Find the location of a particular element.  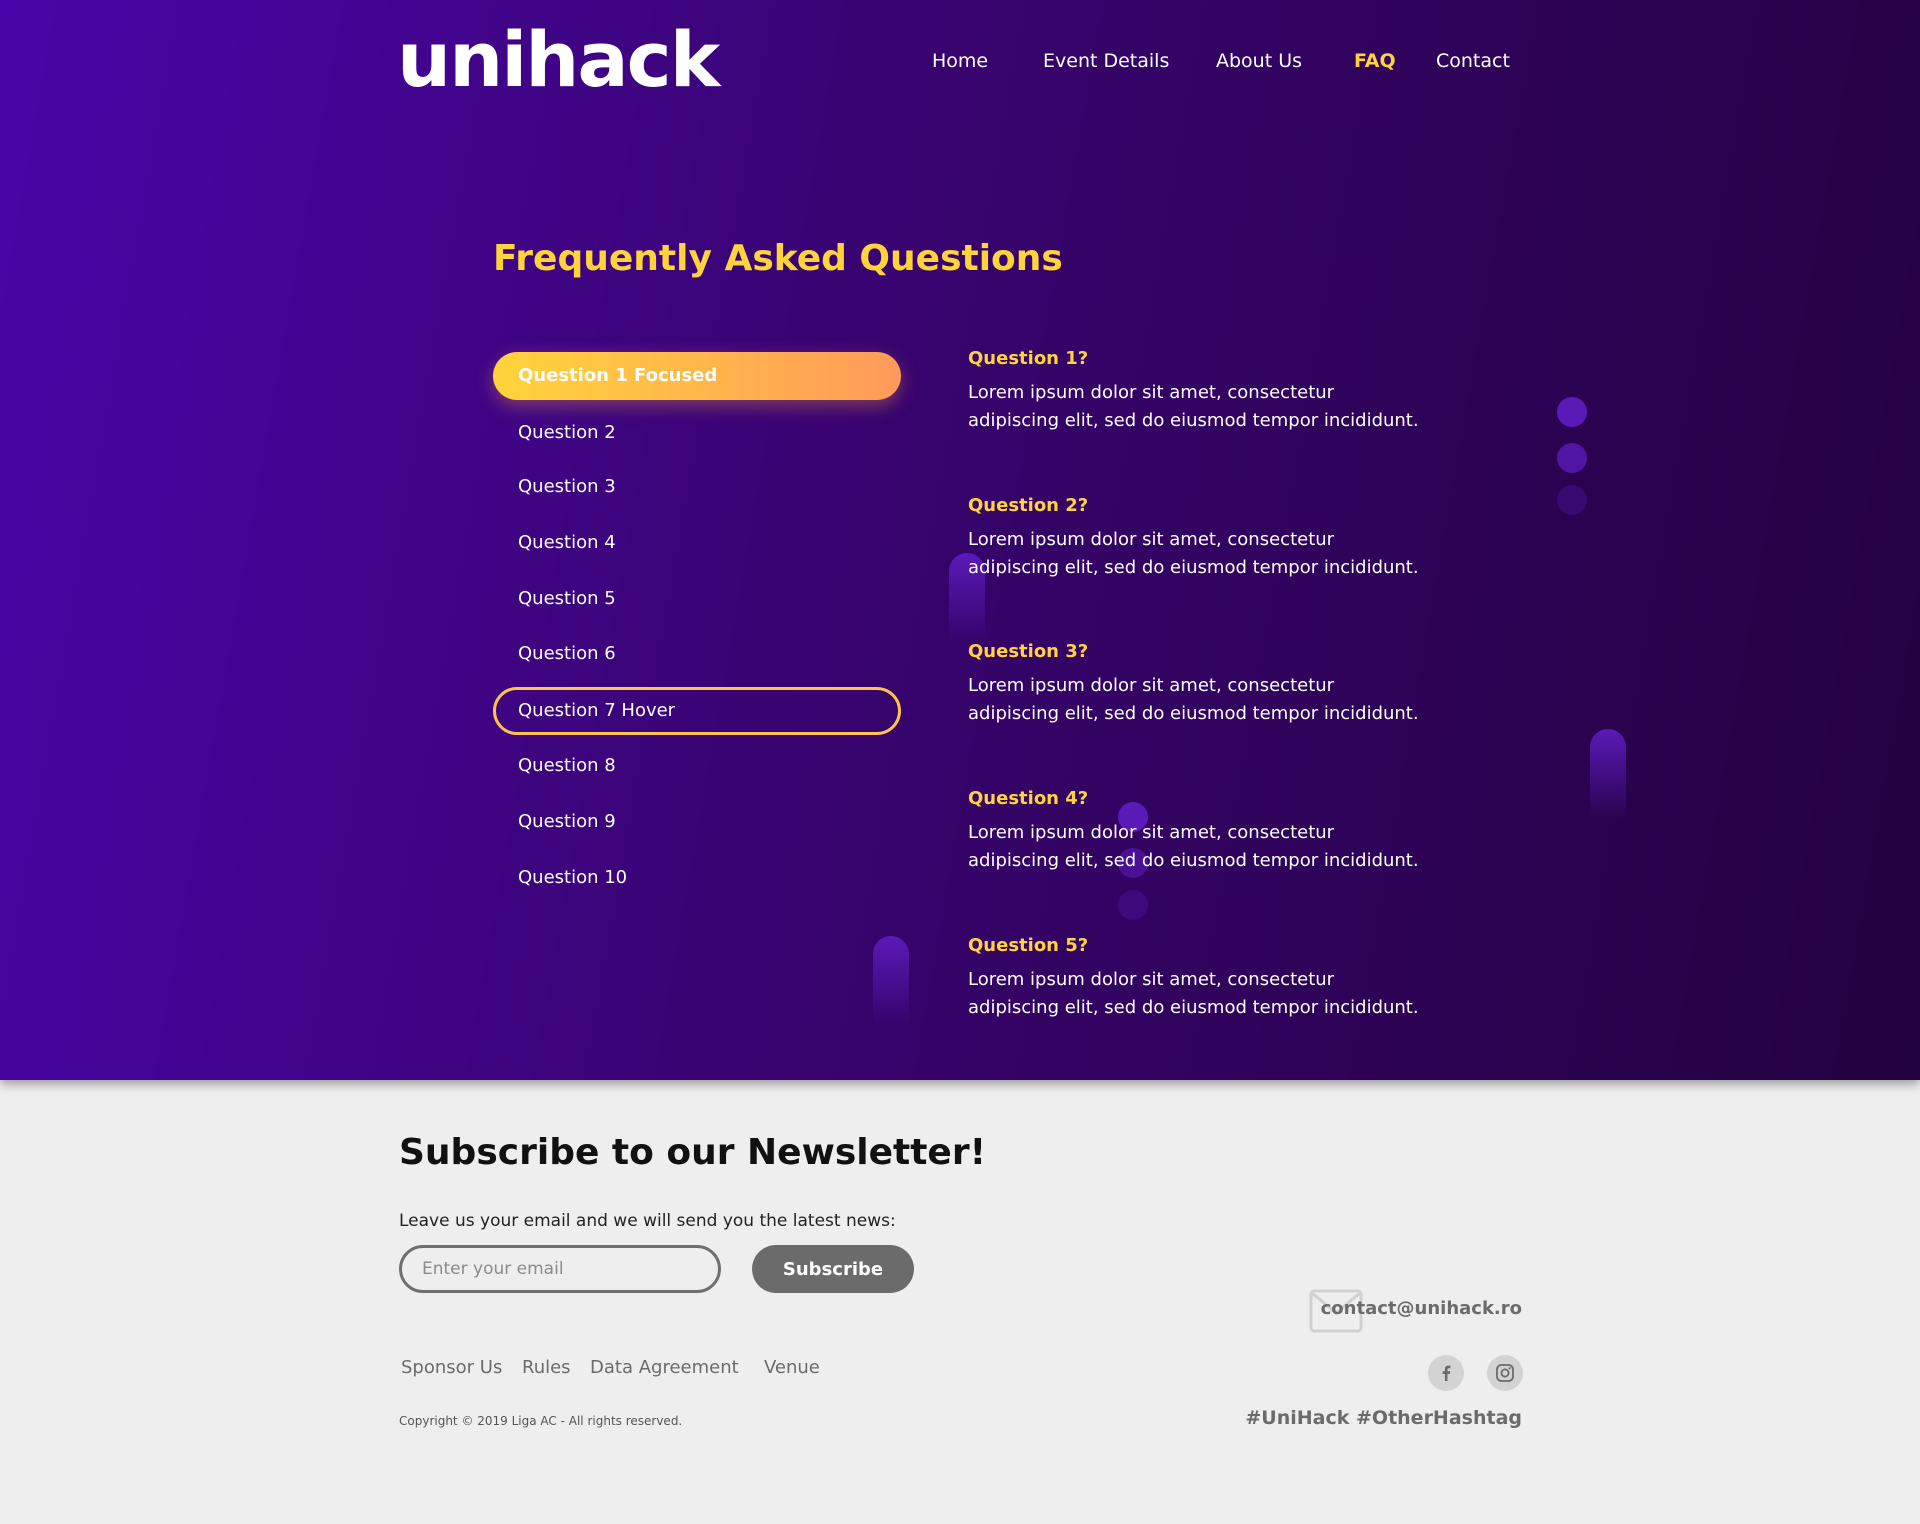

newsletter-title: Subscribe to our Newsletter! is located at coordinates (693, 1152).